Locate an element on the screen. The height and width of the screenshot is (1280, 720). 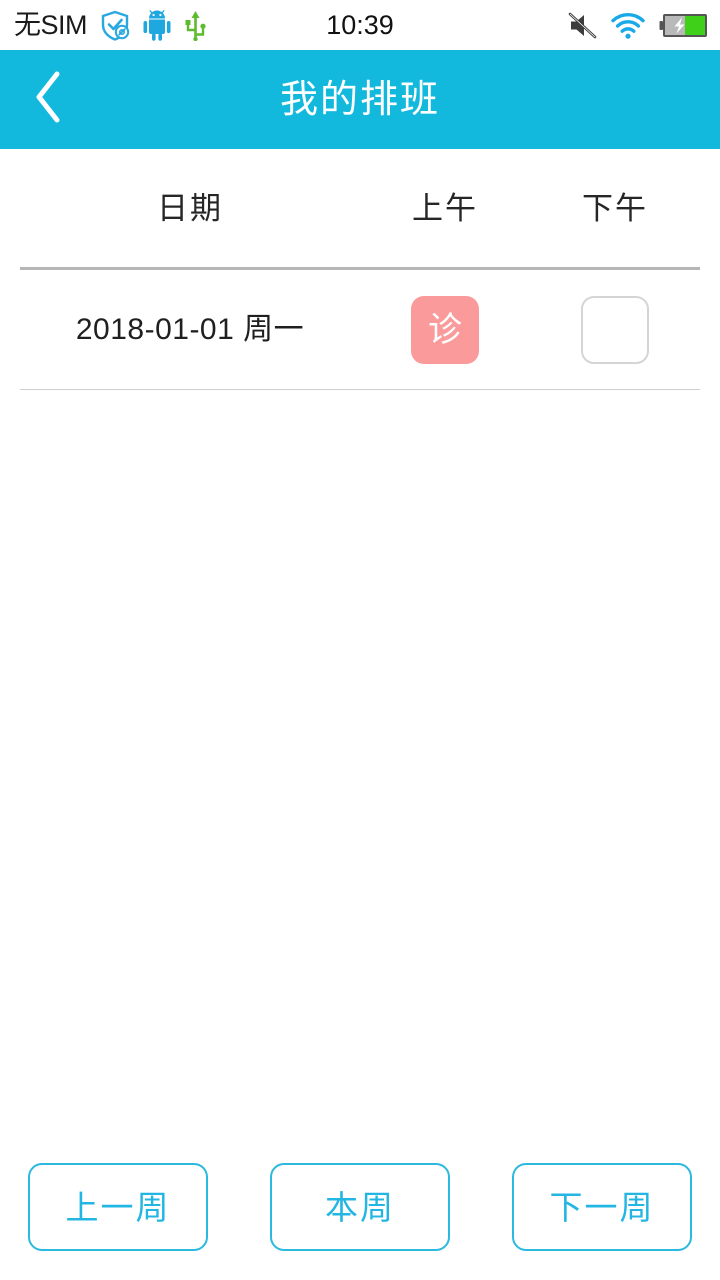
column-header-date: 日期 is located at coordinates (190, 208).